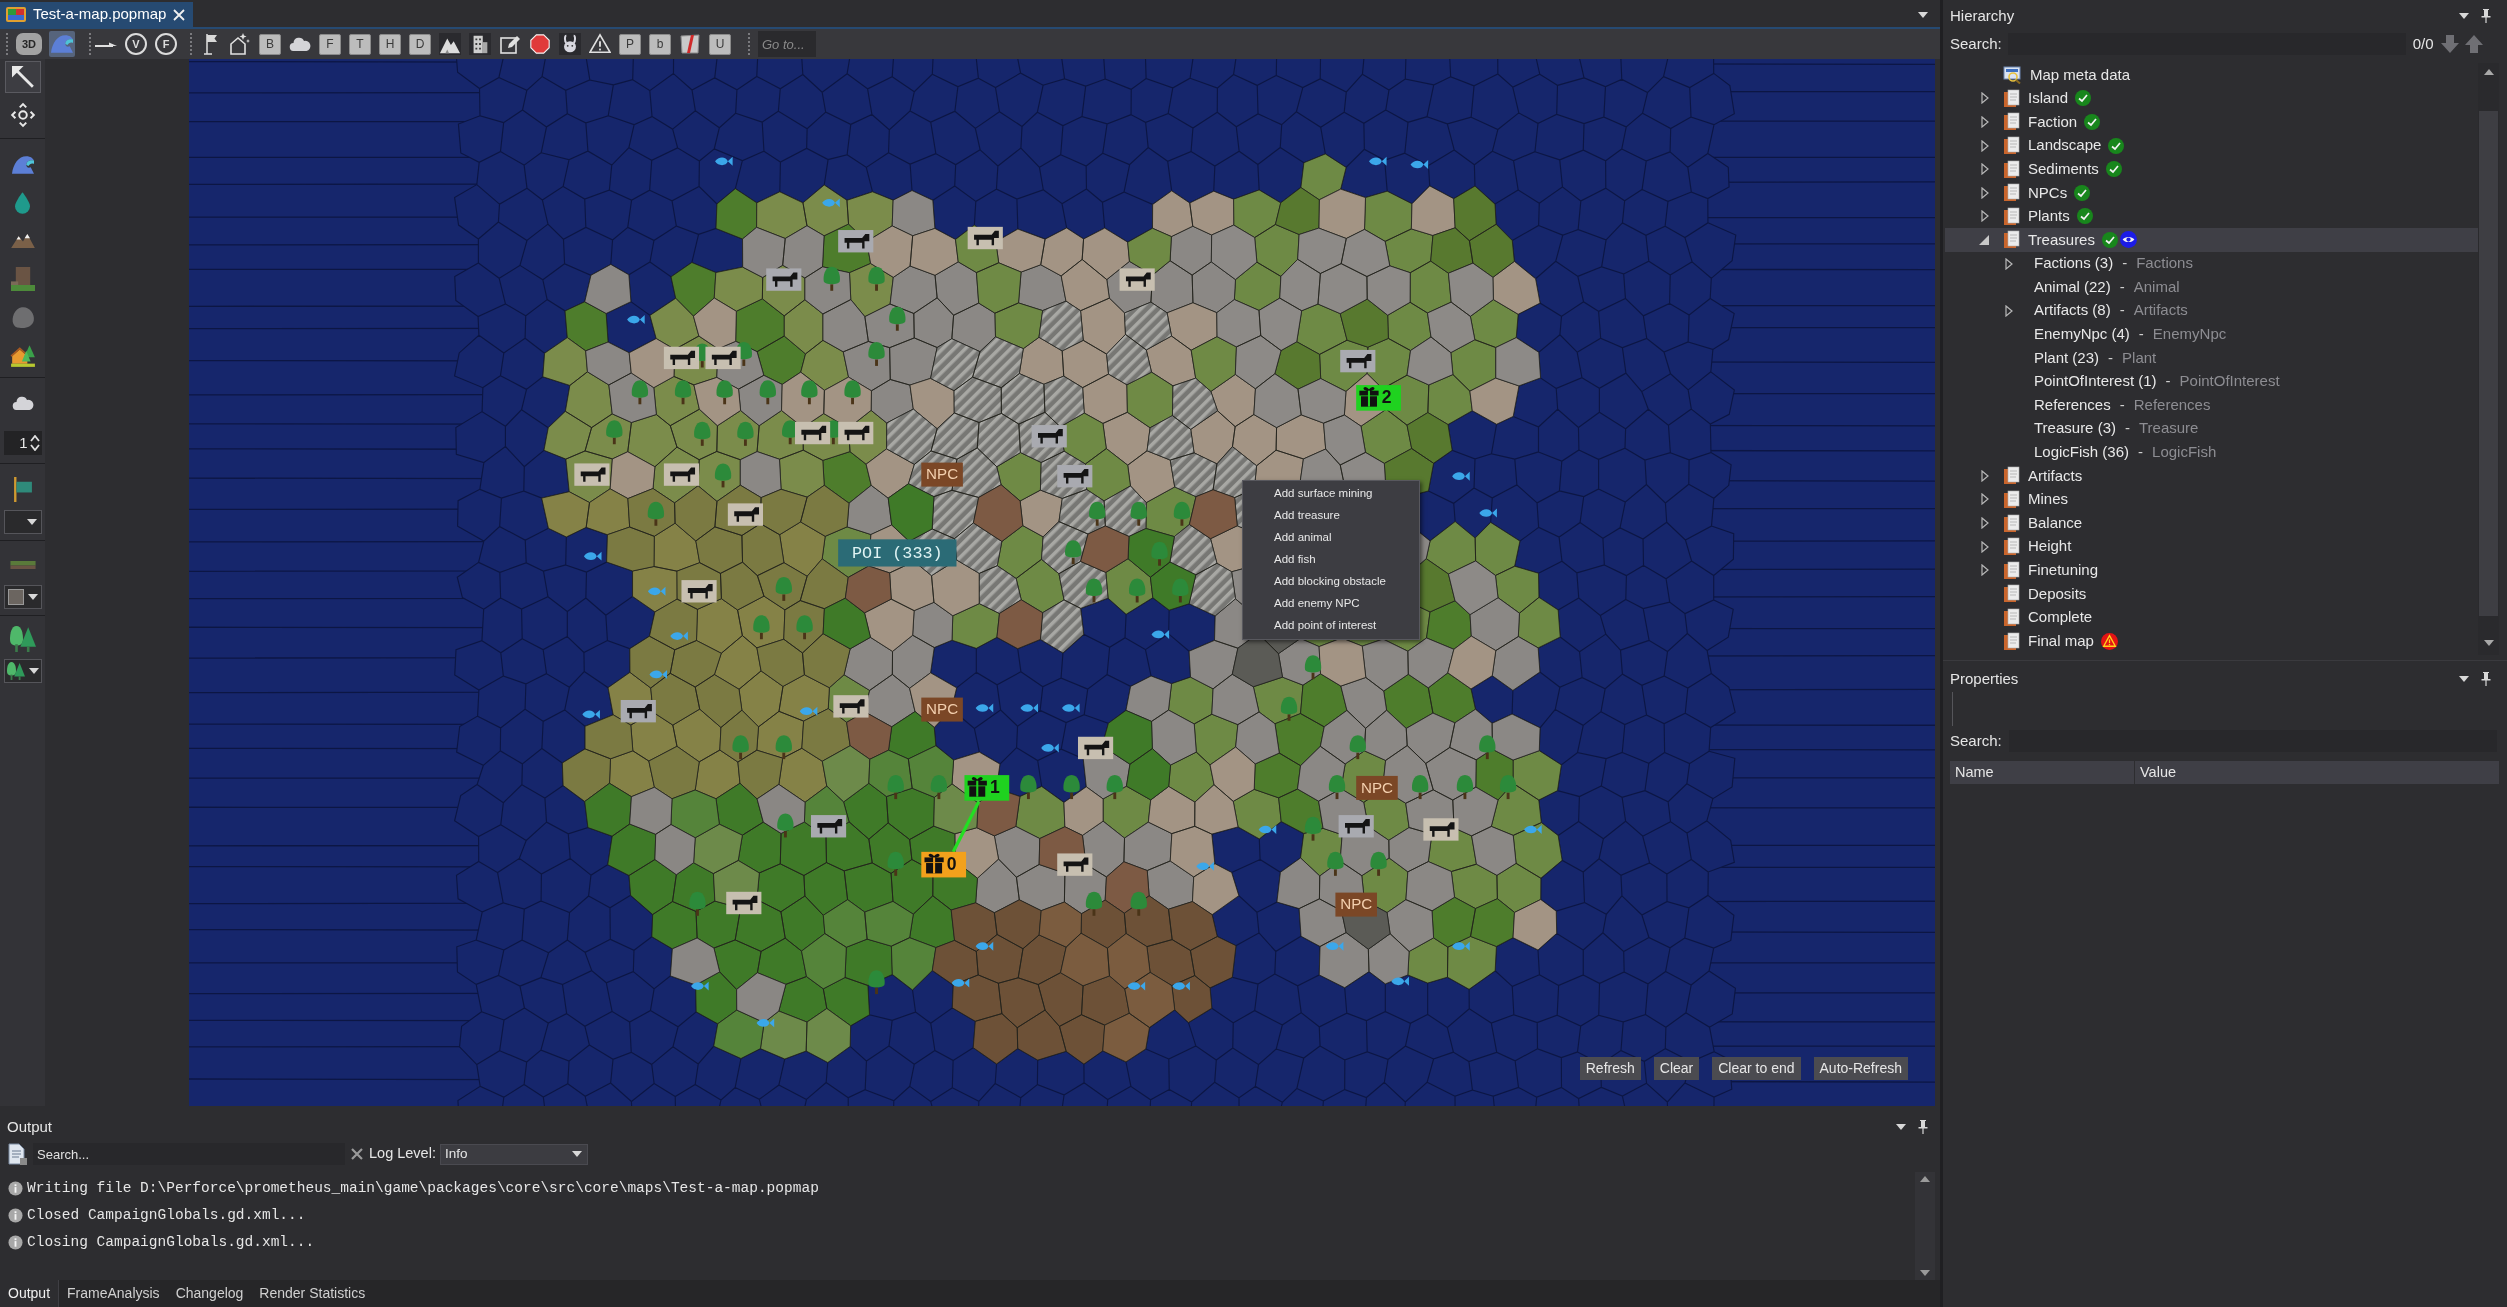 This screenshot has height=1307, width=2507. I want to click on tree-item: Faction, so click(2027, 122).